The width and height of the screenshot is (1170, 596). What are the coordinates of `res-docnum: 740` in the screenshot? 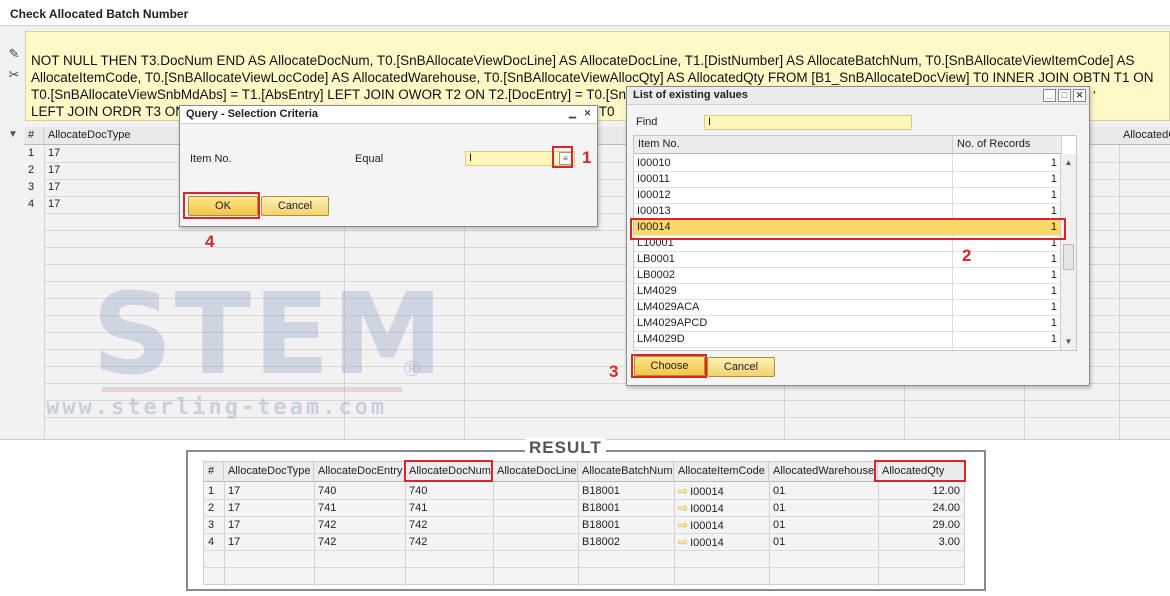 It's located at (418, 491).